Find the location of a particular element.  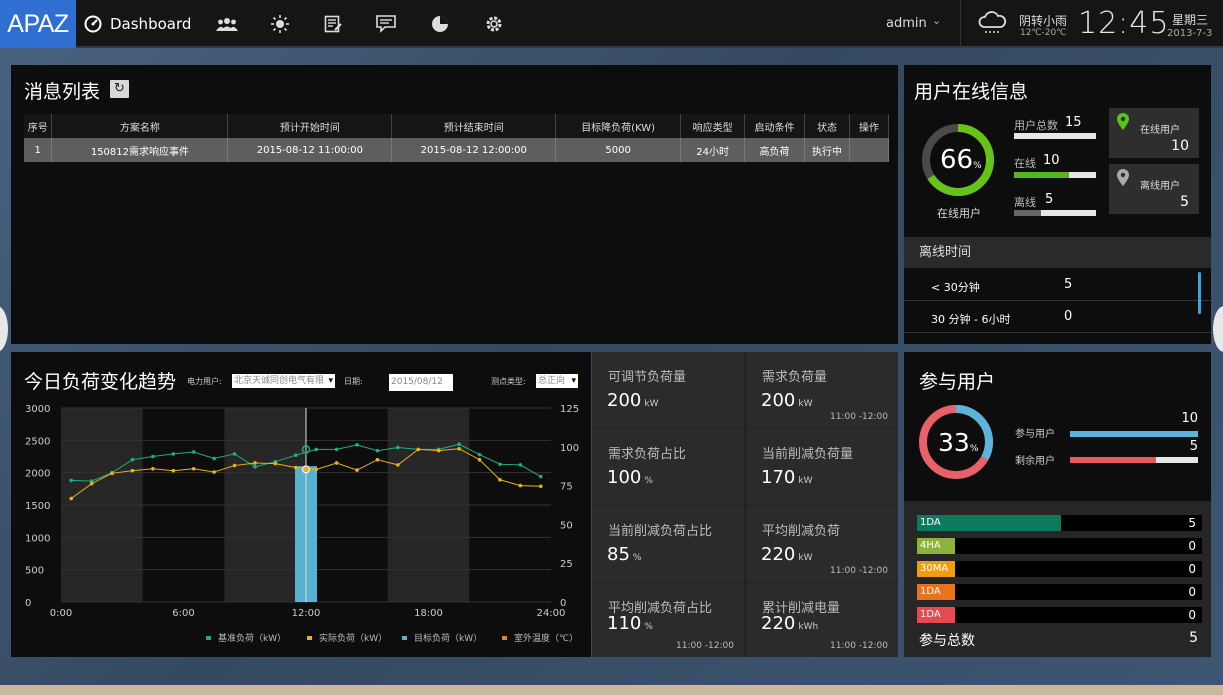

total-value: 5 is located at coordinates (1193, 638).